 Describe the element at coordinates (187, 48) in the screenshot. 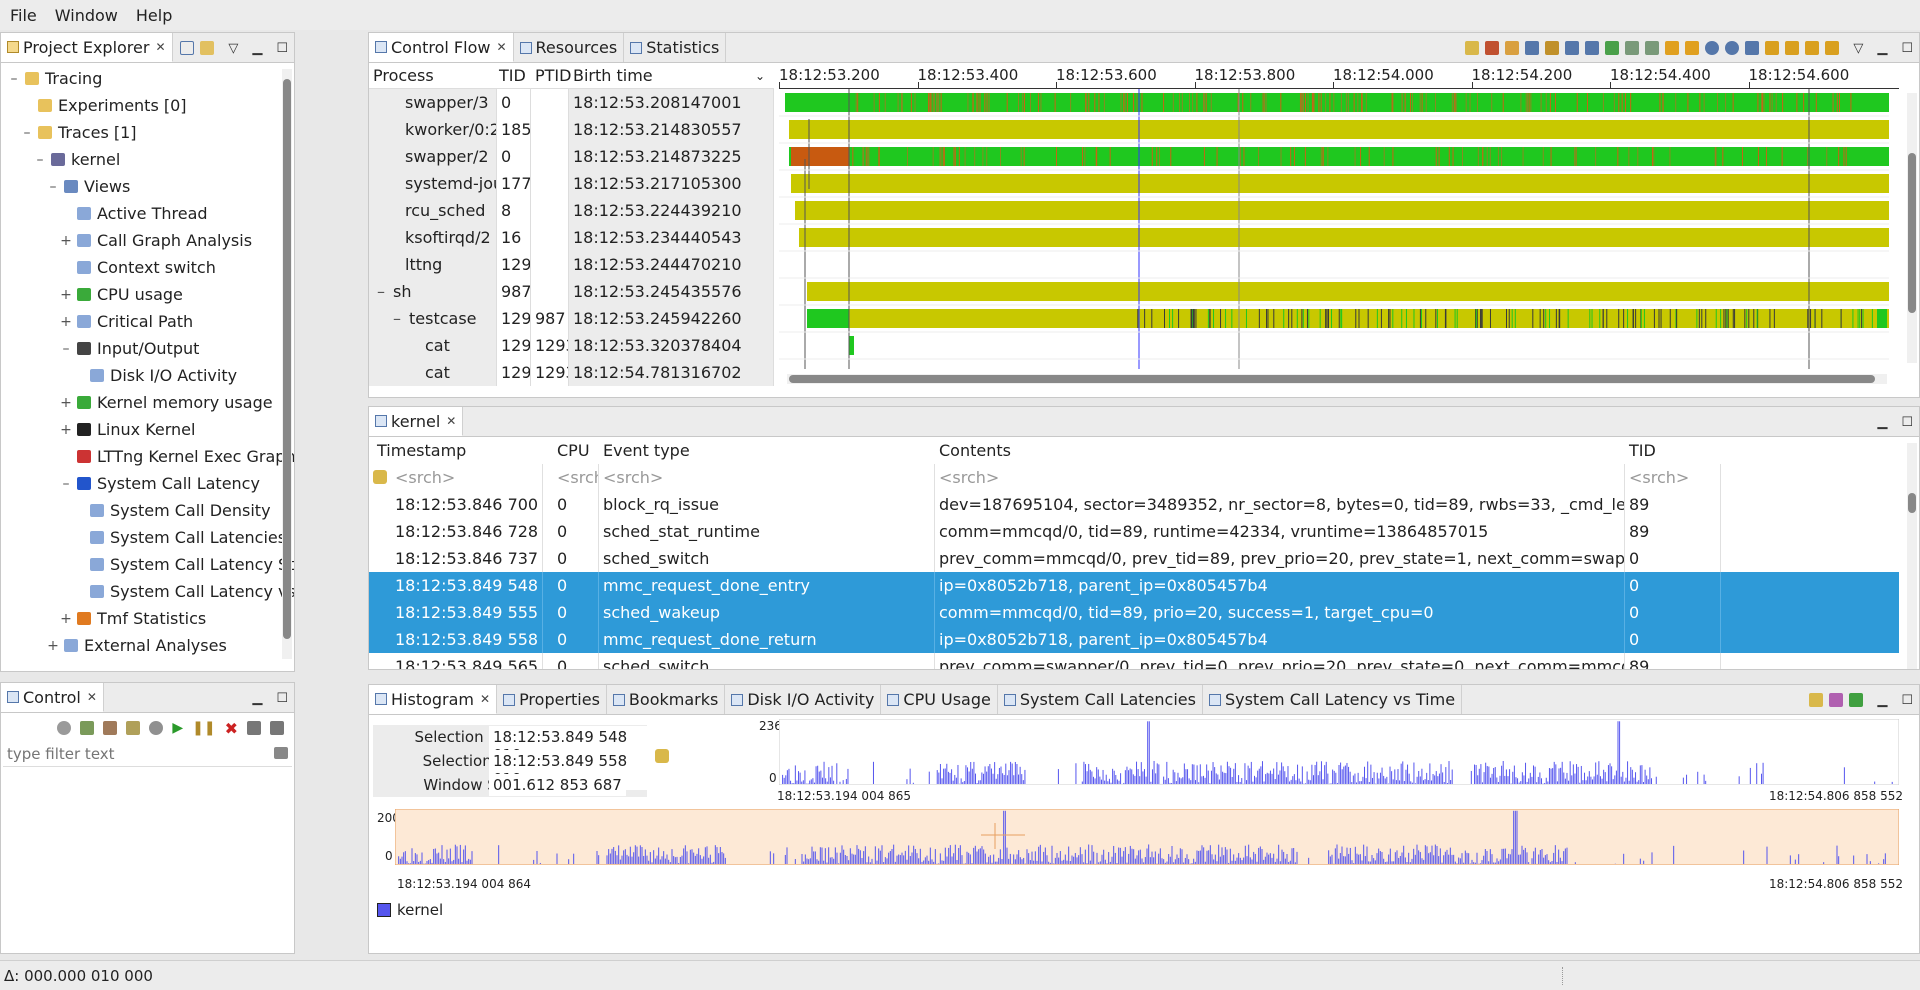

I see `collapse-all-icon` at that location.